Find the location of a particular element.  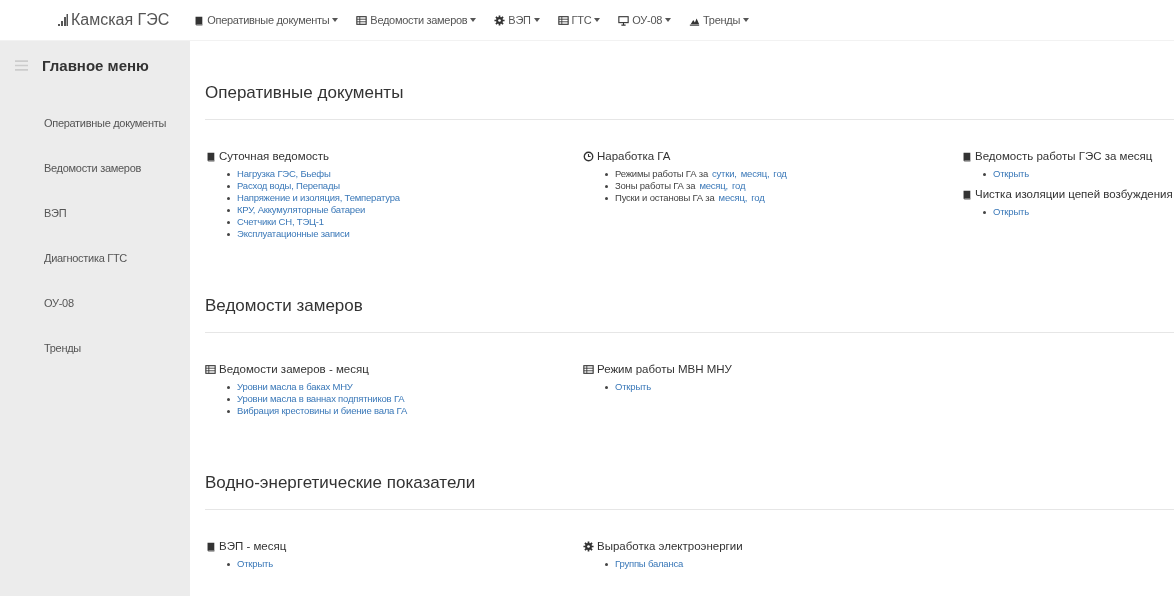

nav-menu: Ведомости замеров is located at coordinates (416, 20).